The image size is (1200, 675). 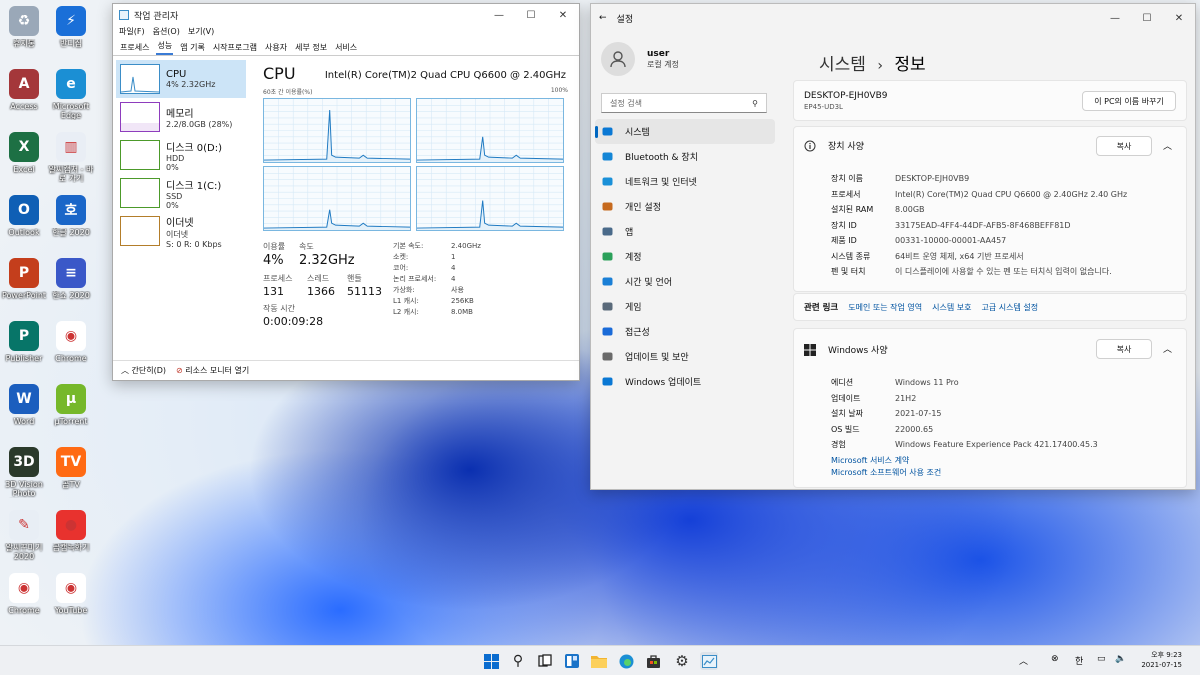 I want to click on desktop-icon: ◉ YouTube, so click(x=71, y=603).